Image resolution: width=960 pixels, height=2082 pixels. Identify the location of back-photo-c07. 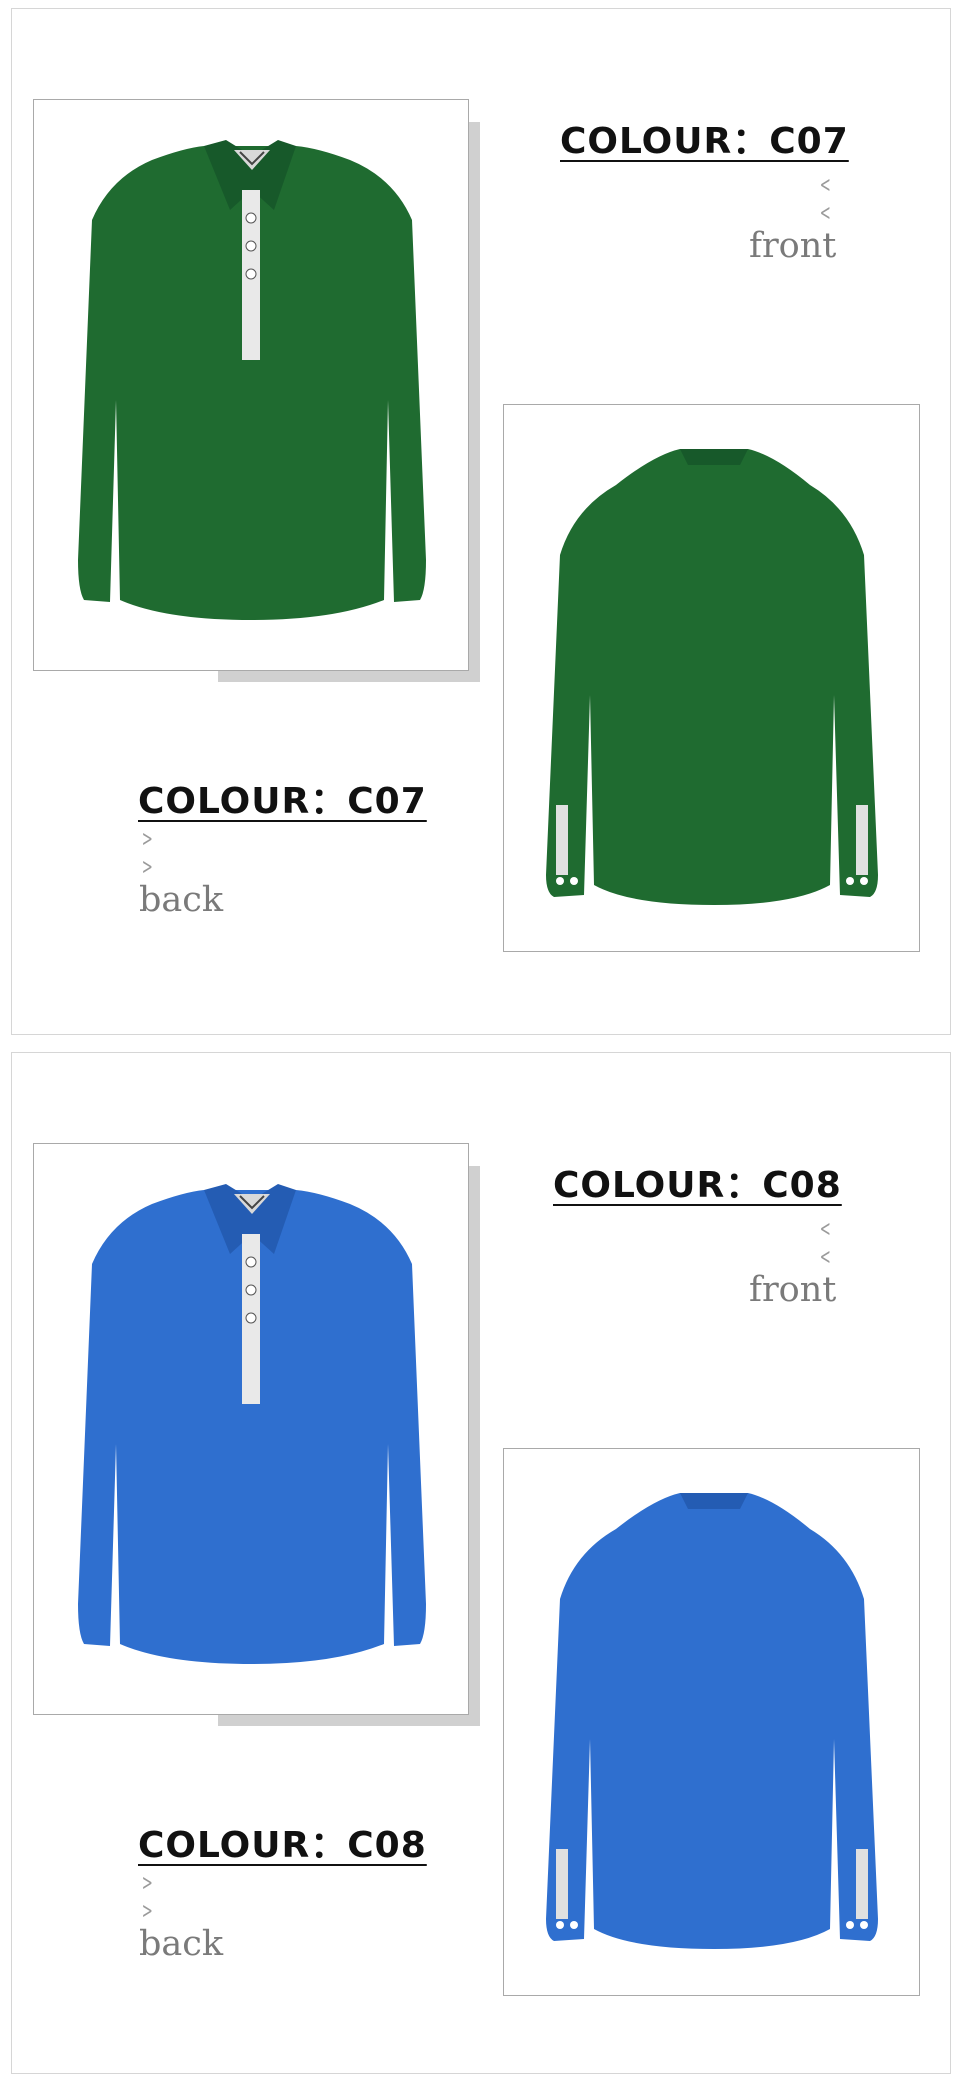
(711, 678).